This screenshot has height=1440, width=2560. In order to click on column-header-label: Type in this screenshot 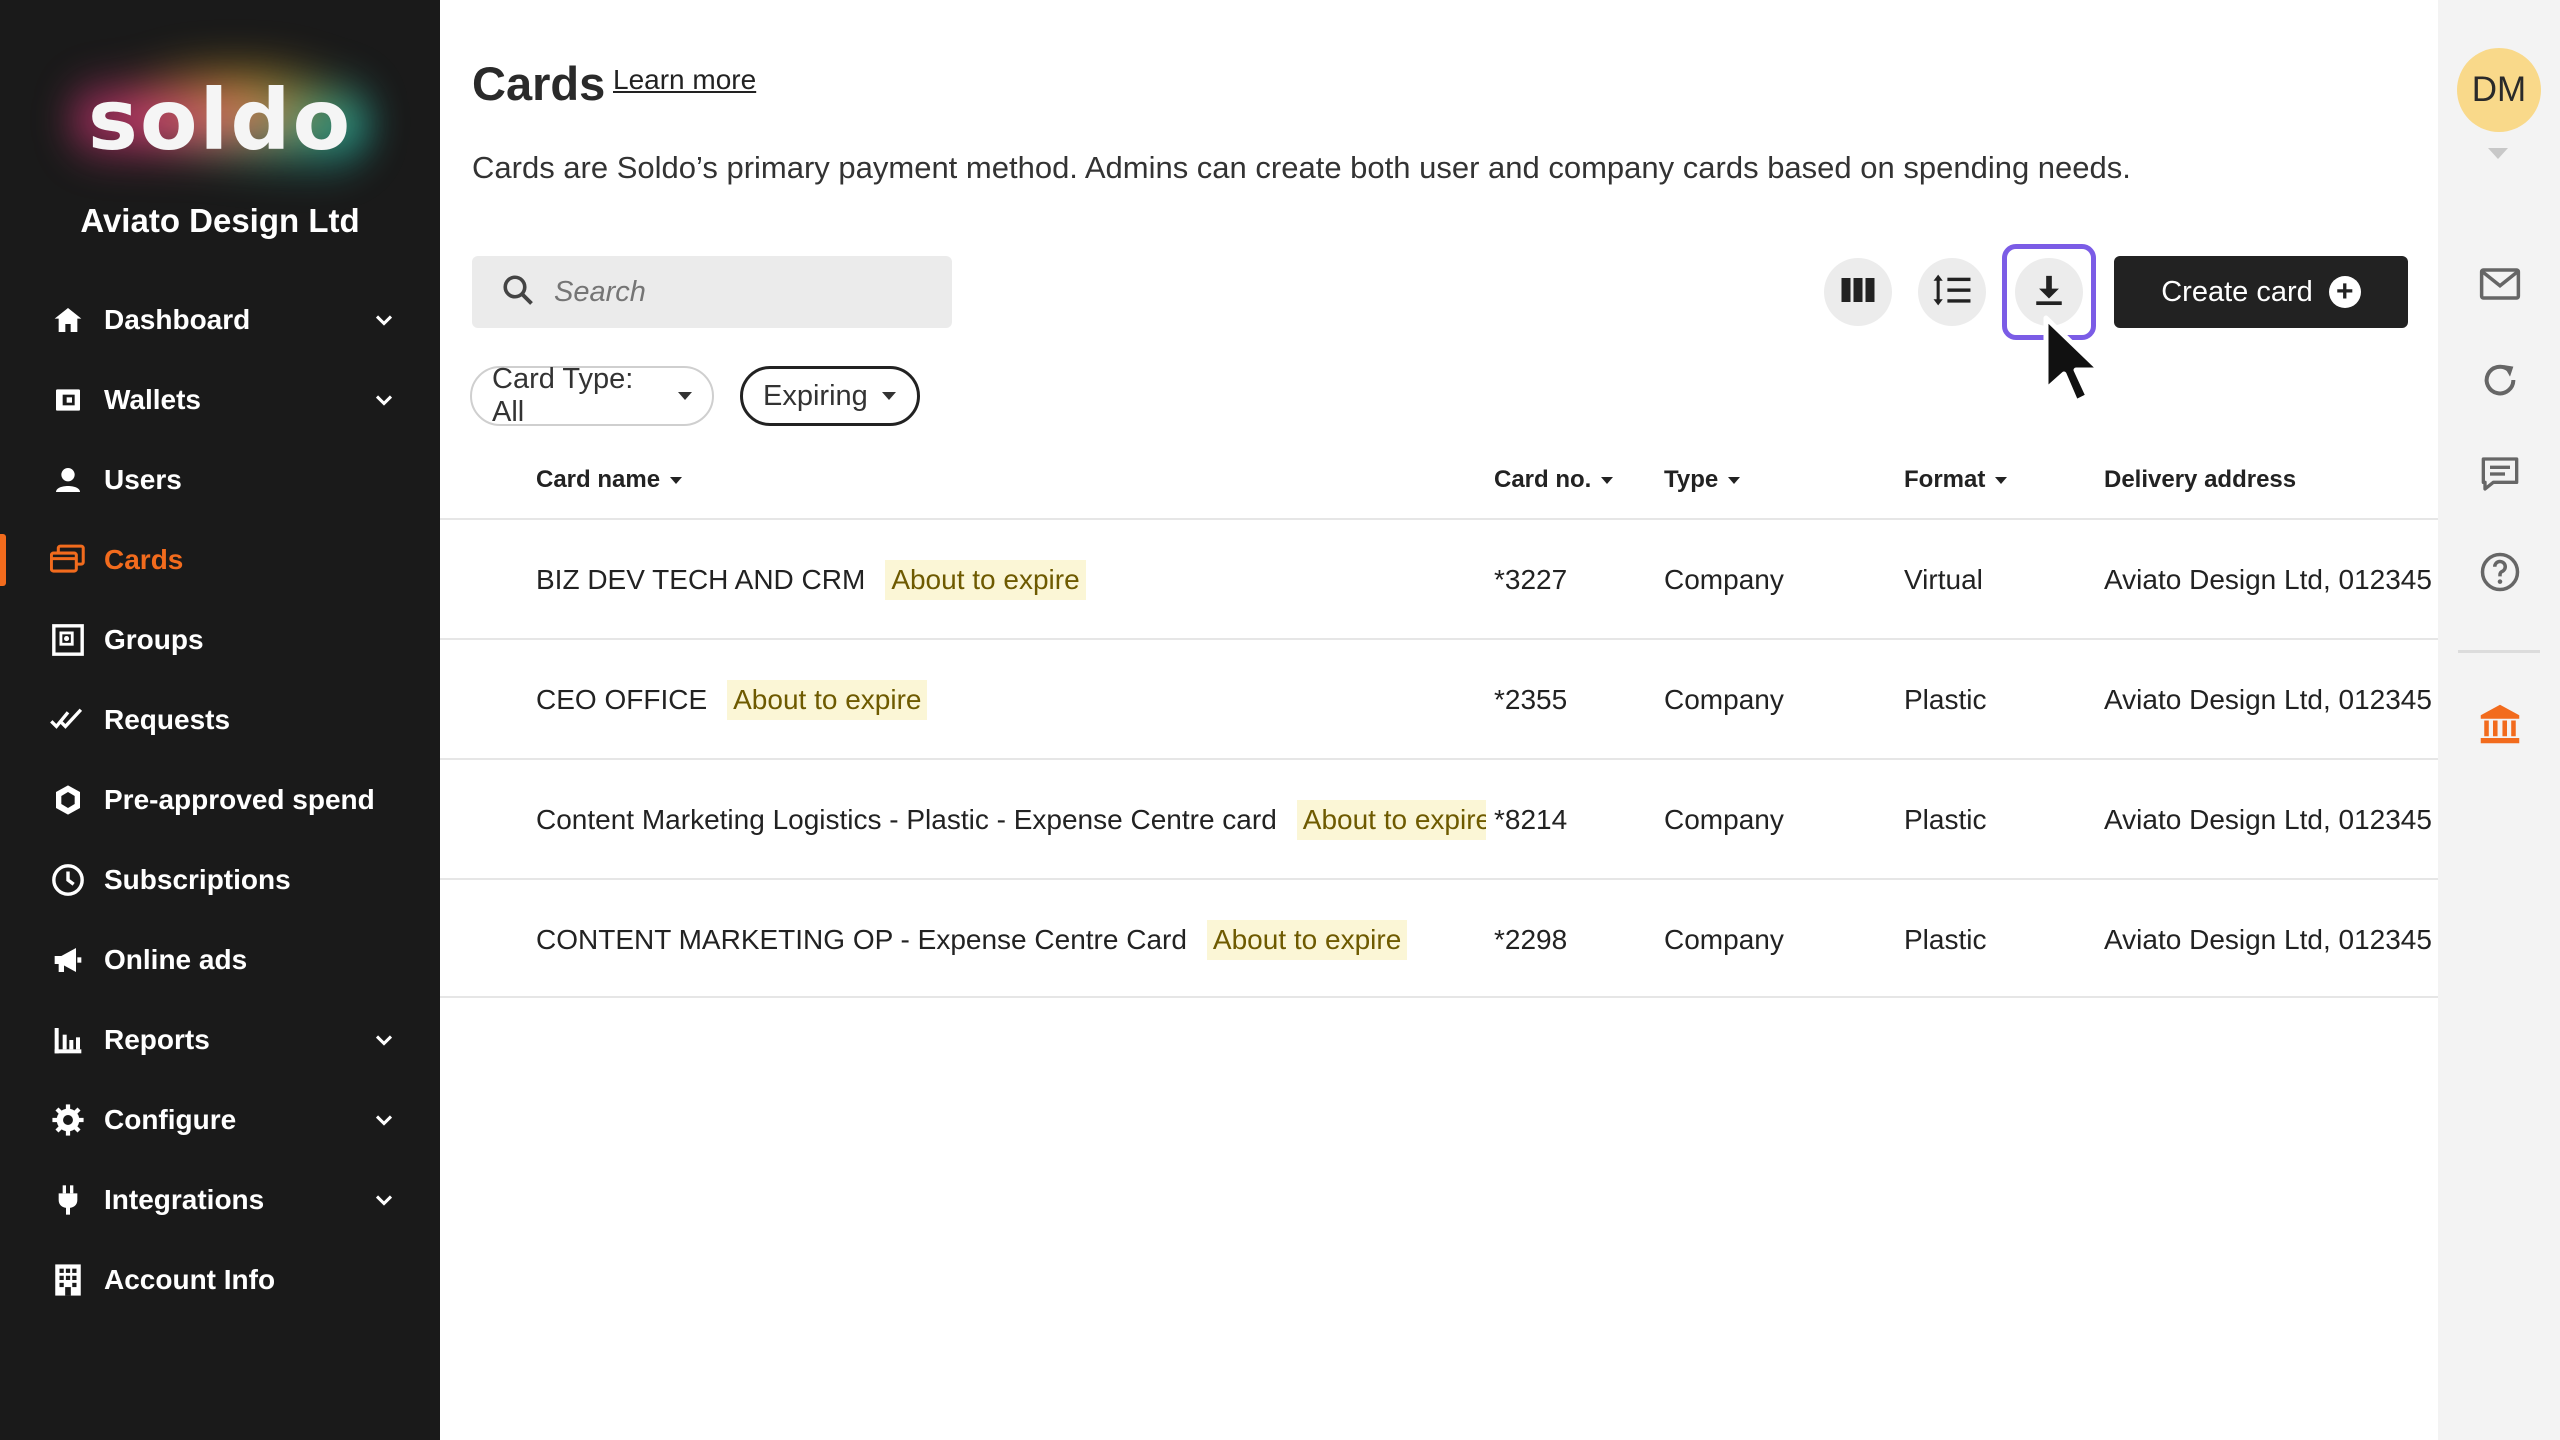, I will do `click(1691, 479)`.